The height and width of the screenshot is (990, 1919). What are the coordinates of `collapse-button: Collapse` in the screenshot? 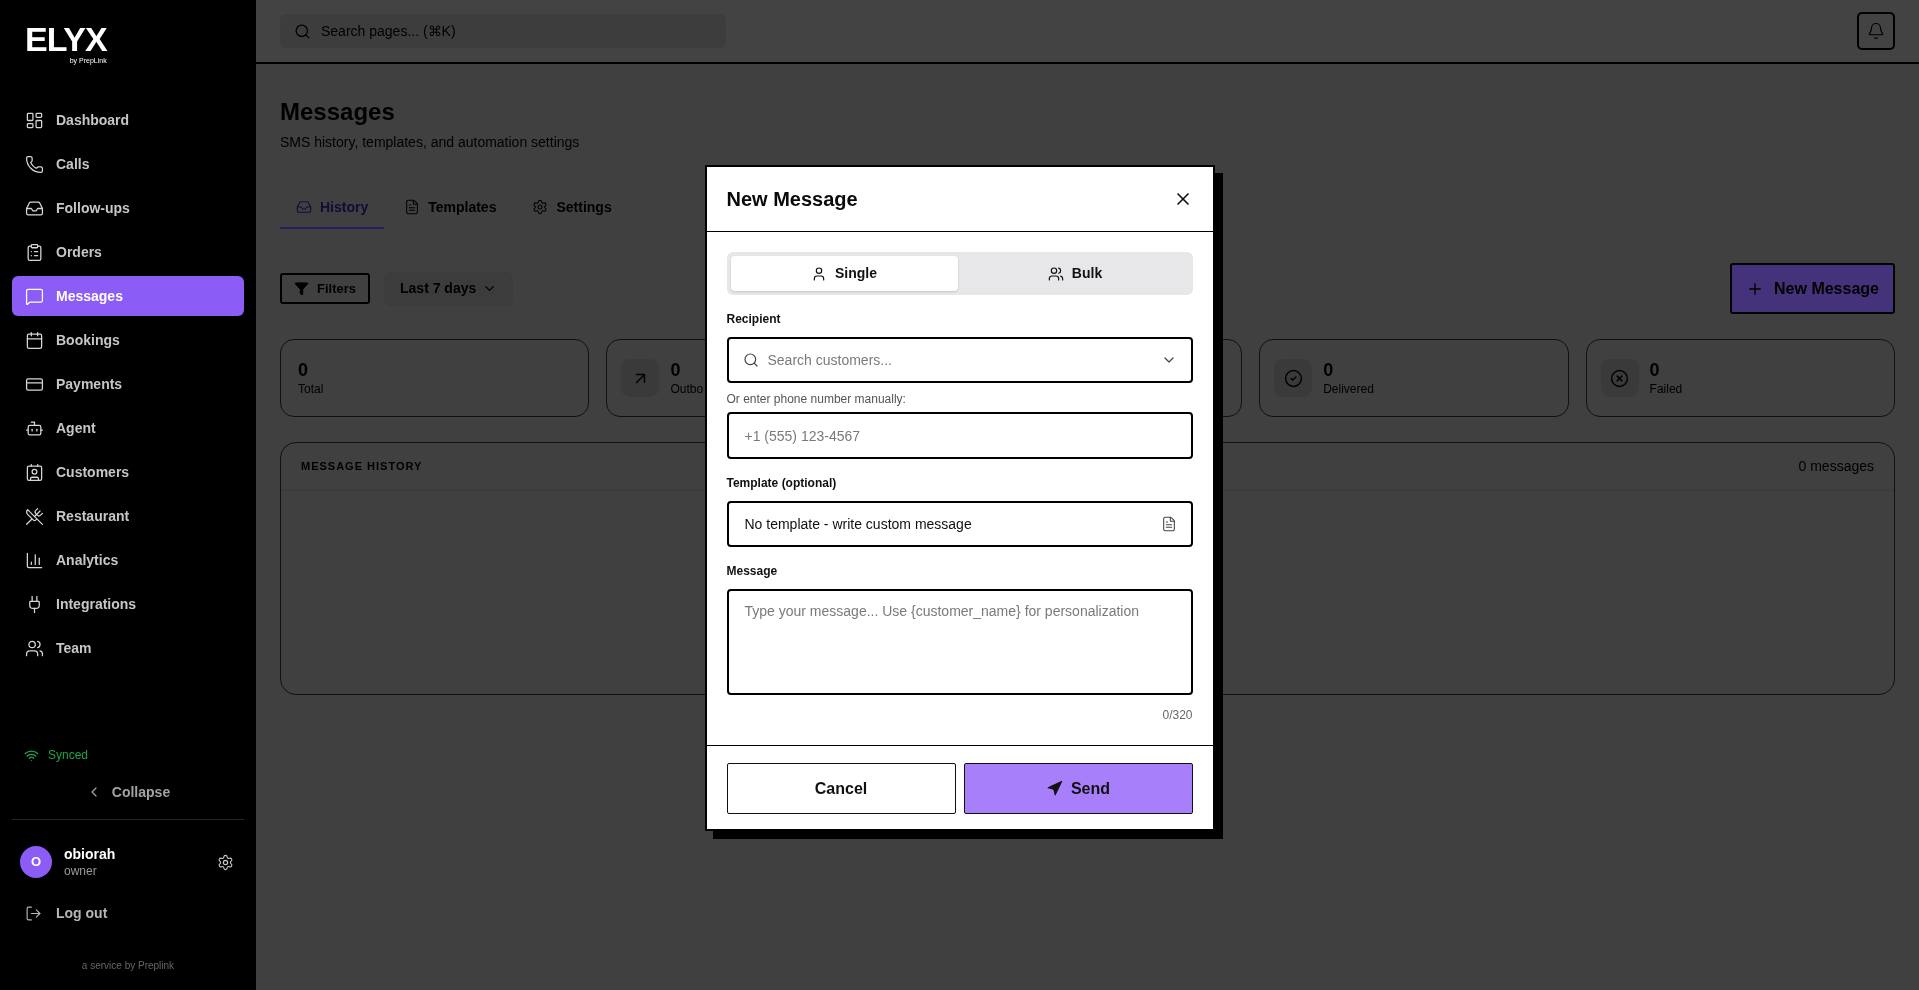 It's located at (128, 792).